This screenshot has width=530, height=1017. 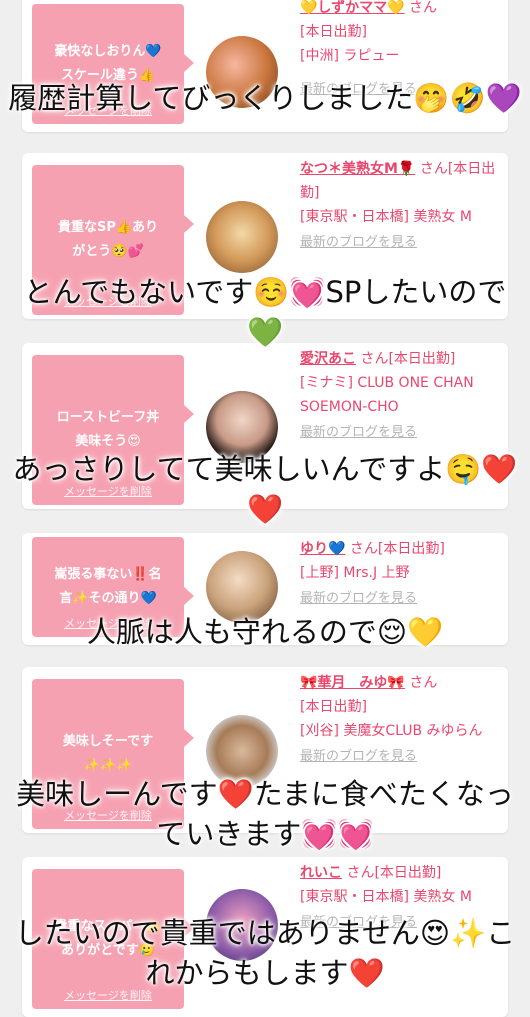 I want to click on caption-text: したいので貴重ではありません😍✨これからもします❤️, so click(x=265, y=953).